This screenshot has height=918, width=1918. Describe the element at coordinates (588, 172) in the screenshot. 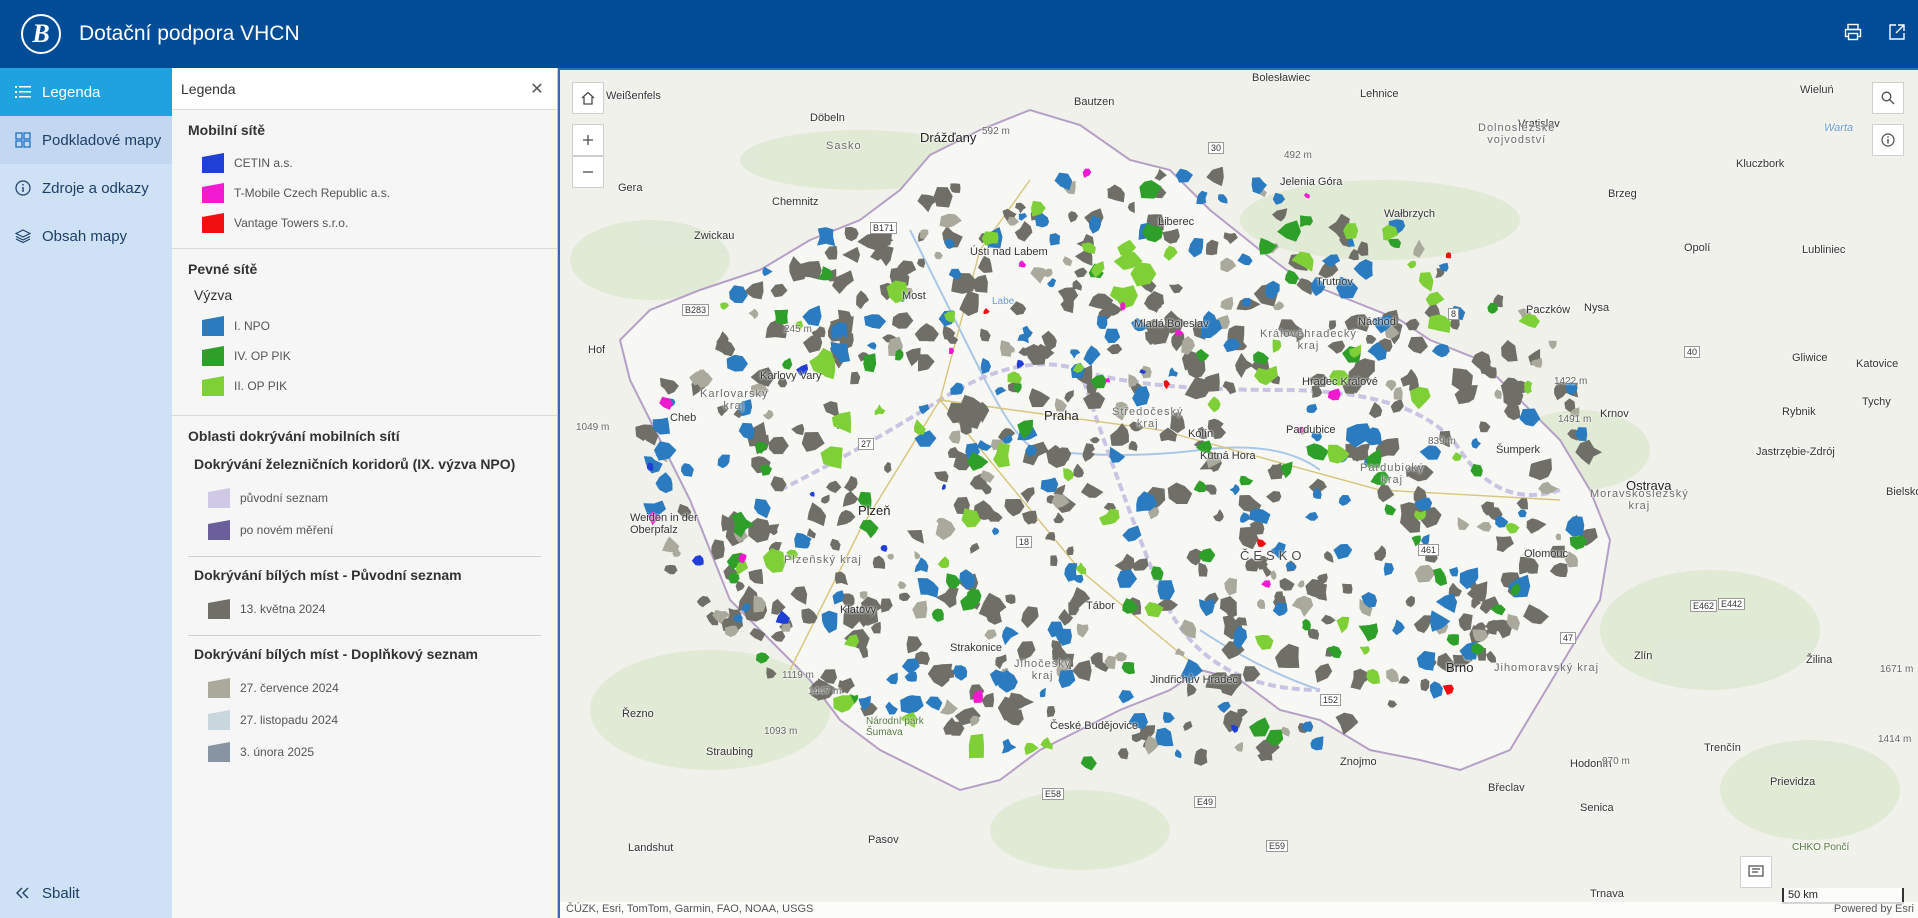

I see `zoom-out-button` at that location.